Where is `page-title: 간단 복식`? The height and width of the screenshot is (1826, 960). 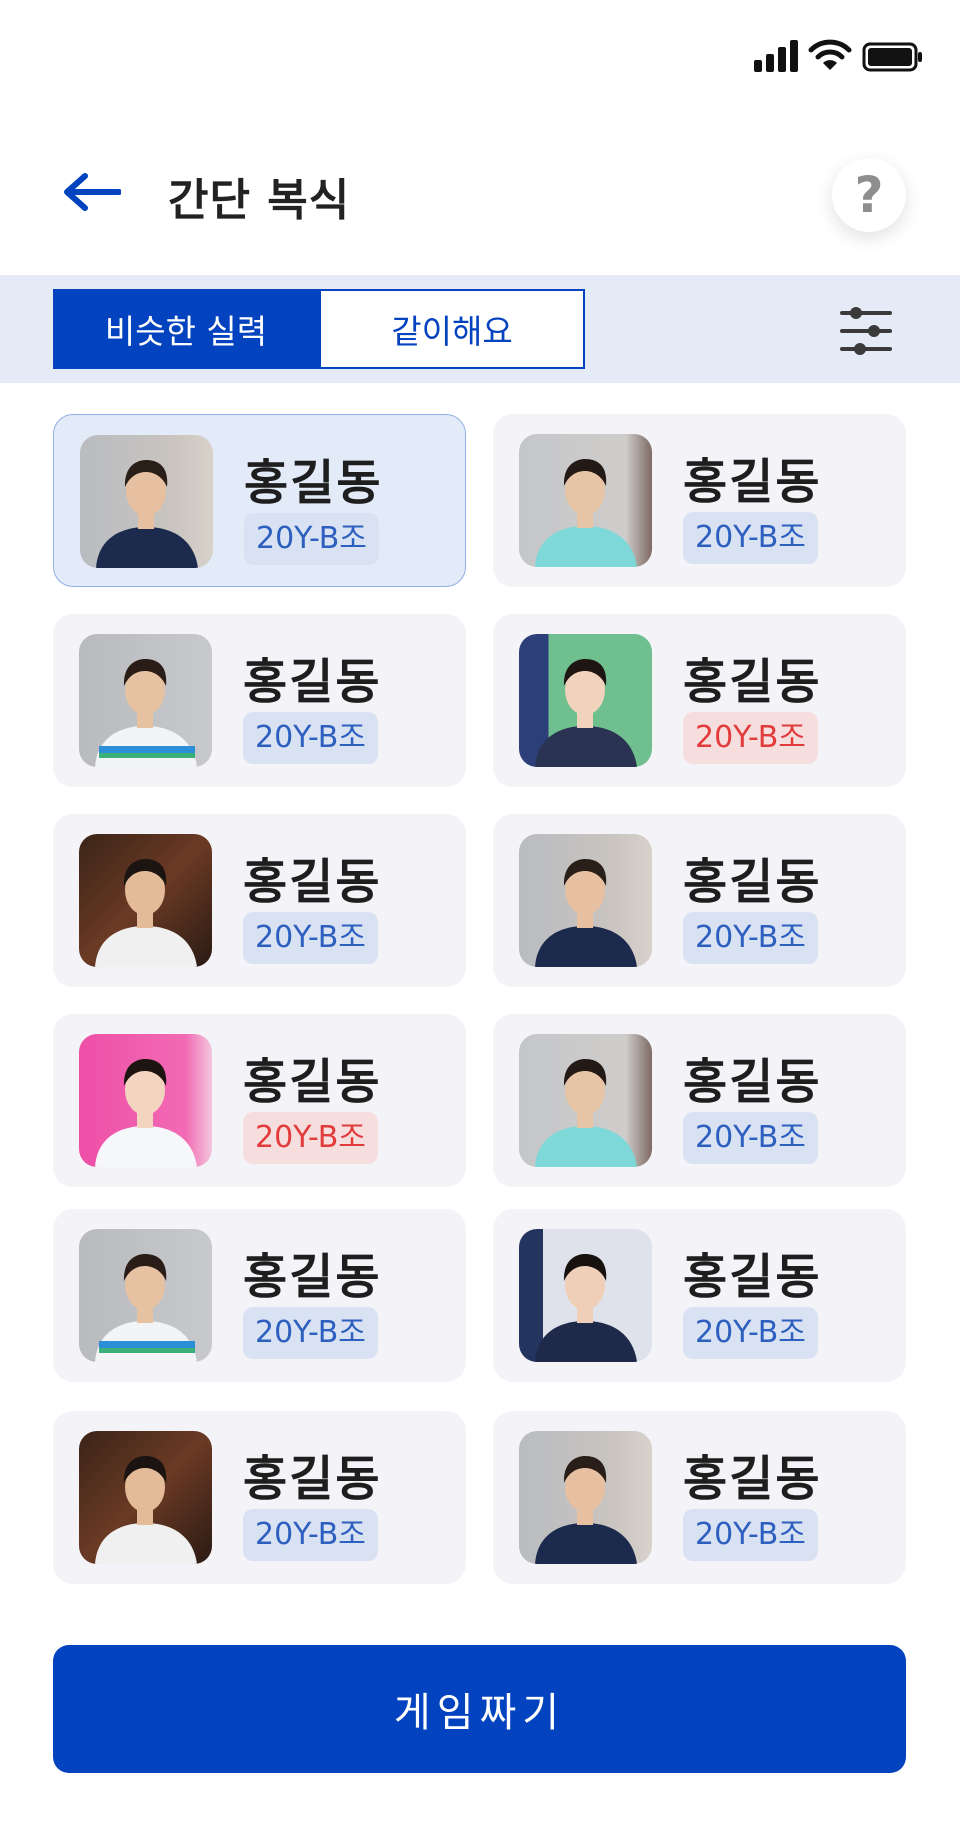 page-title: 간단 복식 is located at coordinates (259, 200).